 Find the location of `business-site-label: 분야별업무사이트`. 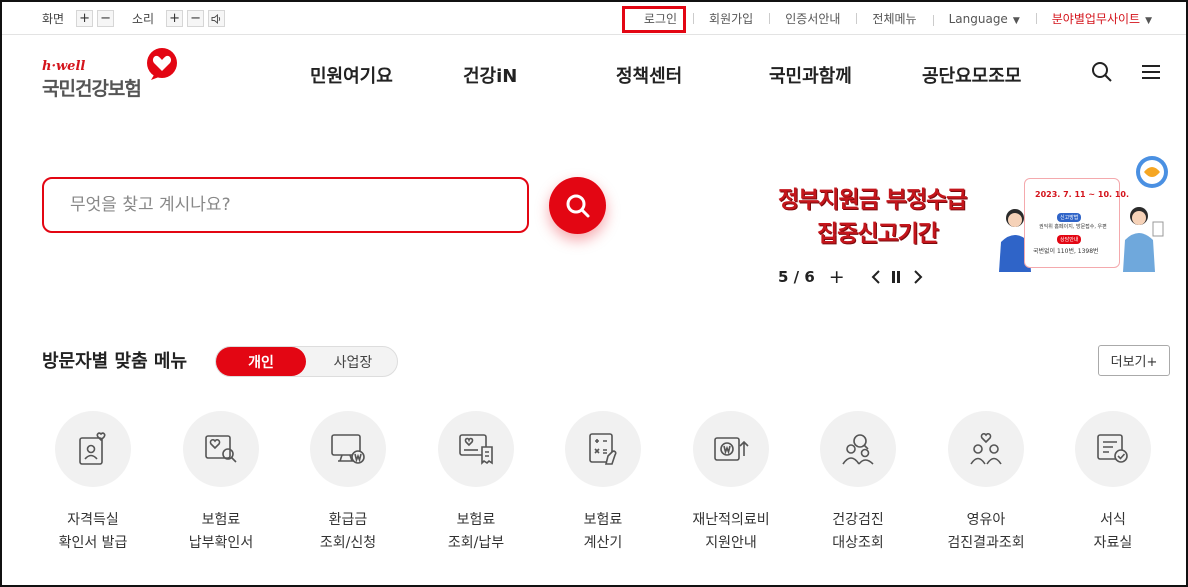

business-site-label: 분야별업무사이트 is located at coordinates (1096, 19).